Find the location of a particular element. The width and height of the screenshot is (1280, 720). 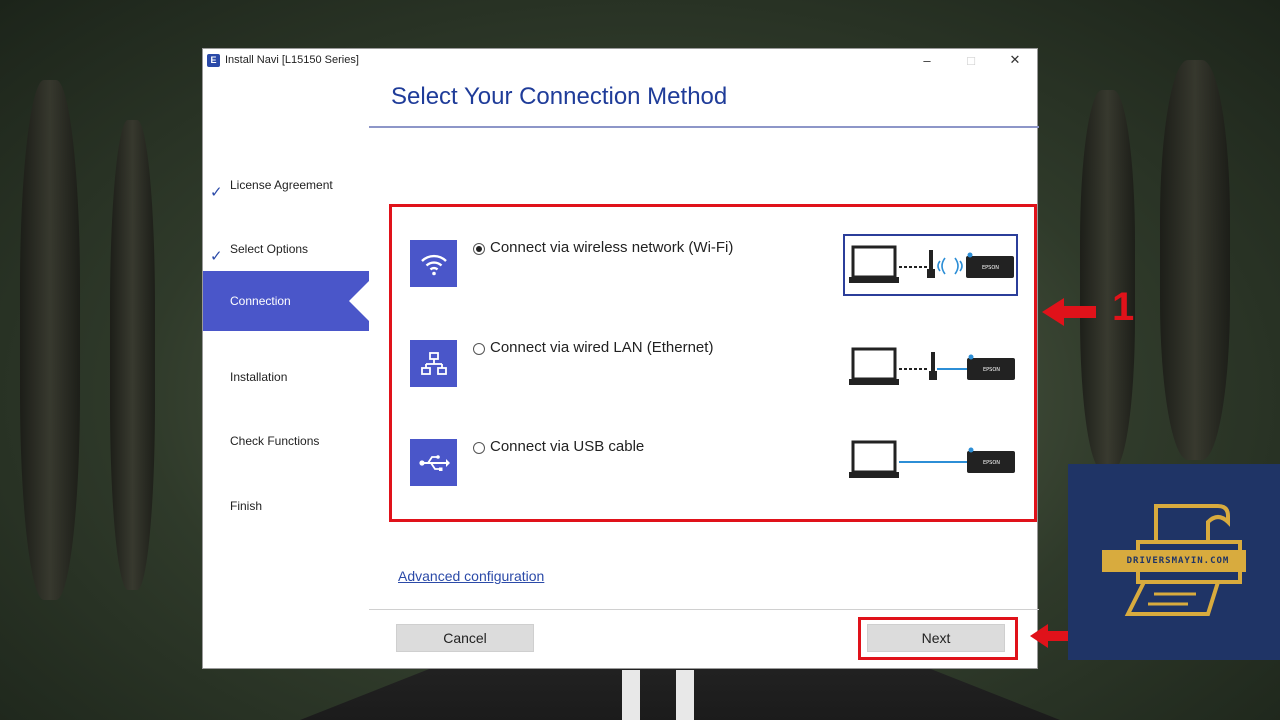

window-title: Install Navi [L15150 Series] is located at coordinates (292, 60).